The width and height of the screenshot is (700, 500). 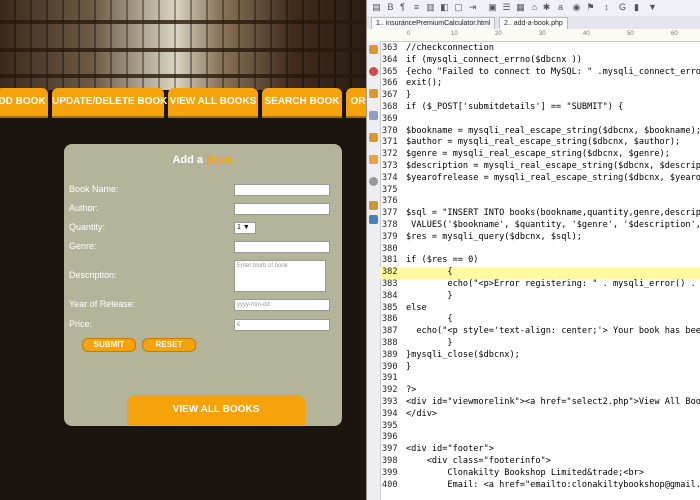 I want to click on nav-view-all-books: VIEW ALL BOOKS, so click(x=213, y=103).